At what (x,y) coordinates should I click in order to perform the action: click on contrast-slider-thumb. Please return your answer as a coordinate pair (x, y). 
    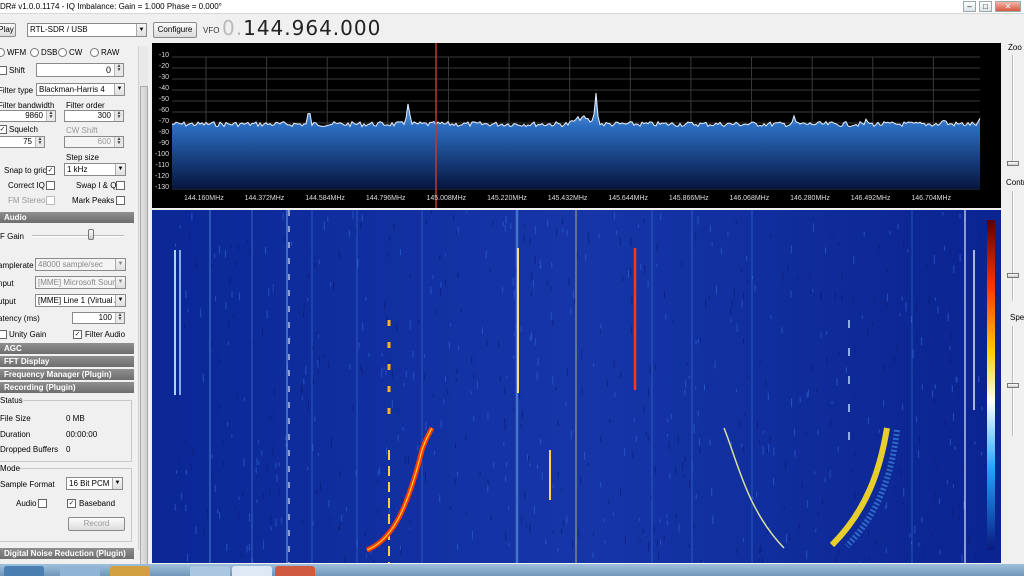
    Looking at the image, I should click on (1013, 275).